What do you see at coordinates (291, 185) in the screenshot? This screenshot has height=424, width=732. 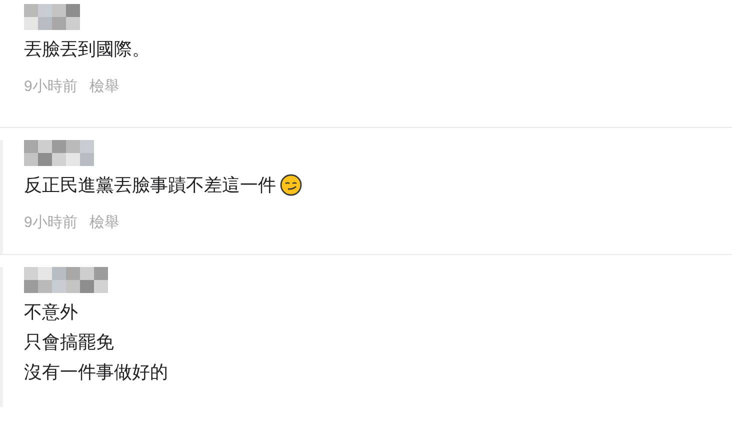 I see `smirking-face-icon` at bounding box center [291, 185].